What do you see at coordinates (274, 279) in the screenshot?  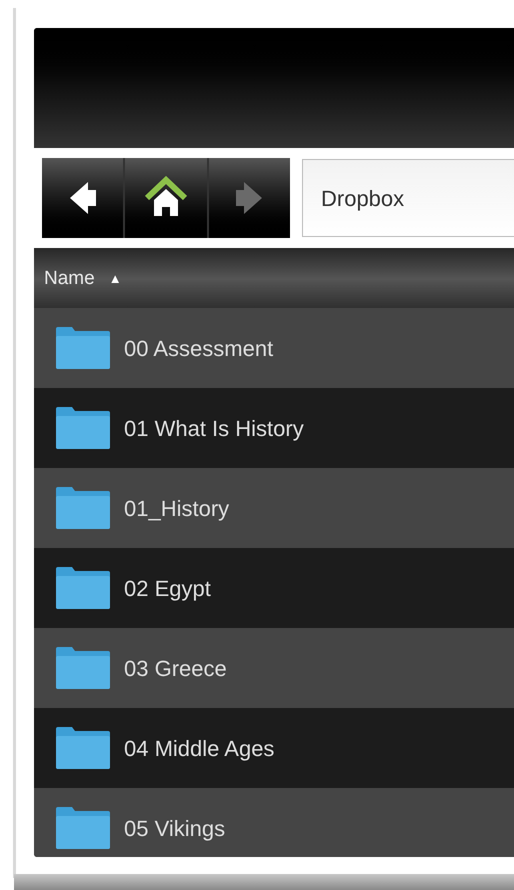 I see `column-header: Name ▲` at bounding box center [274, 279].